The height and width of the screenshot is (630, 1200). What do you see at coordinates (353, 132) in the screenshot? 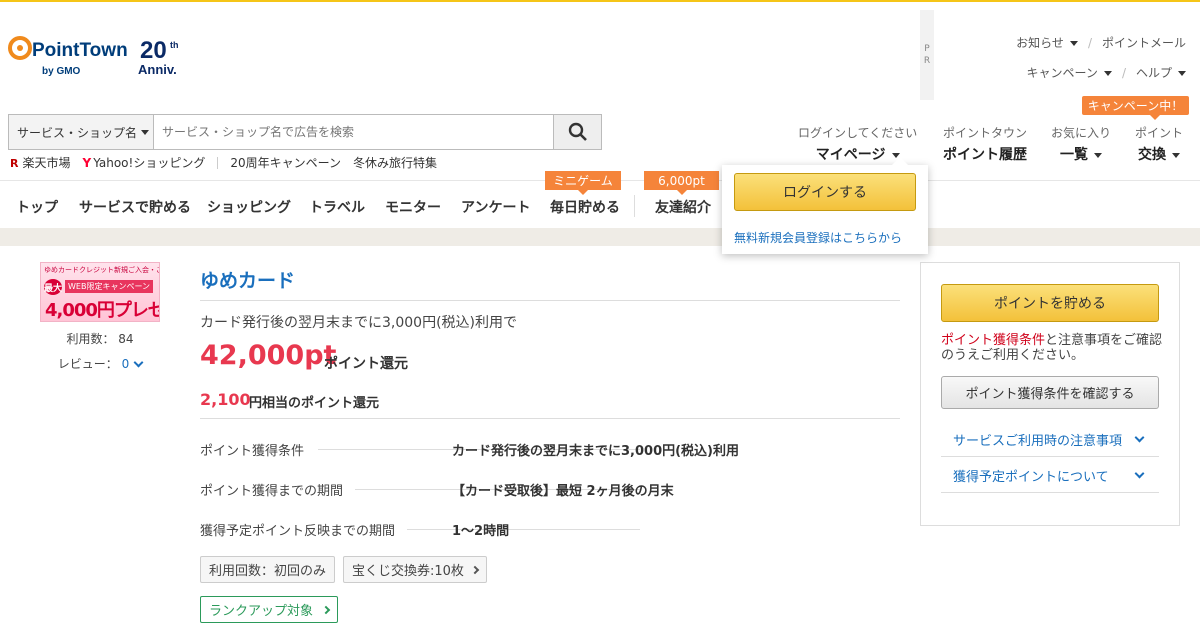
I see `search-input` at bounding box center [353, 132].